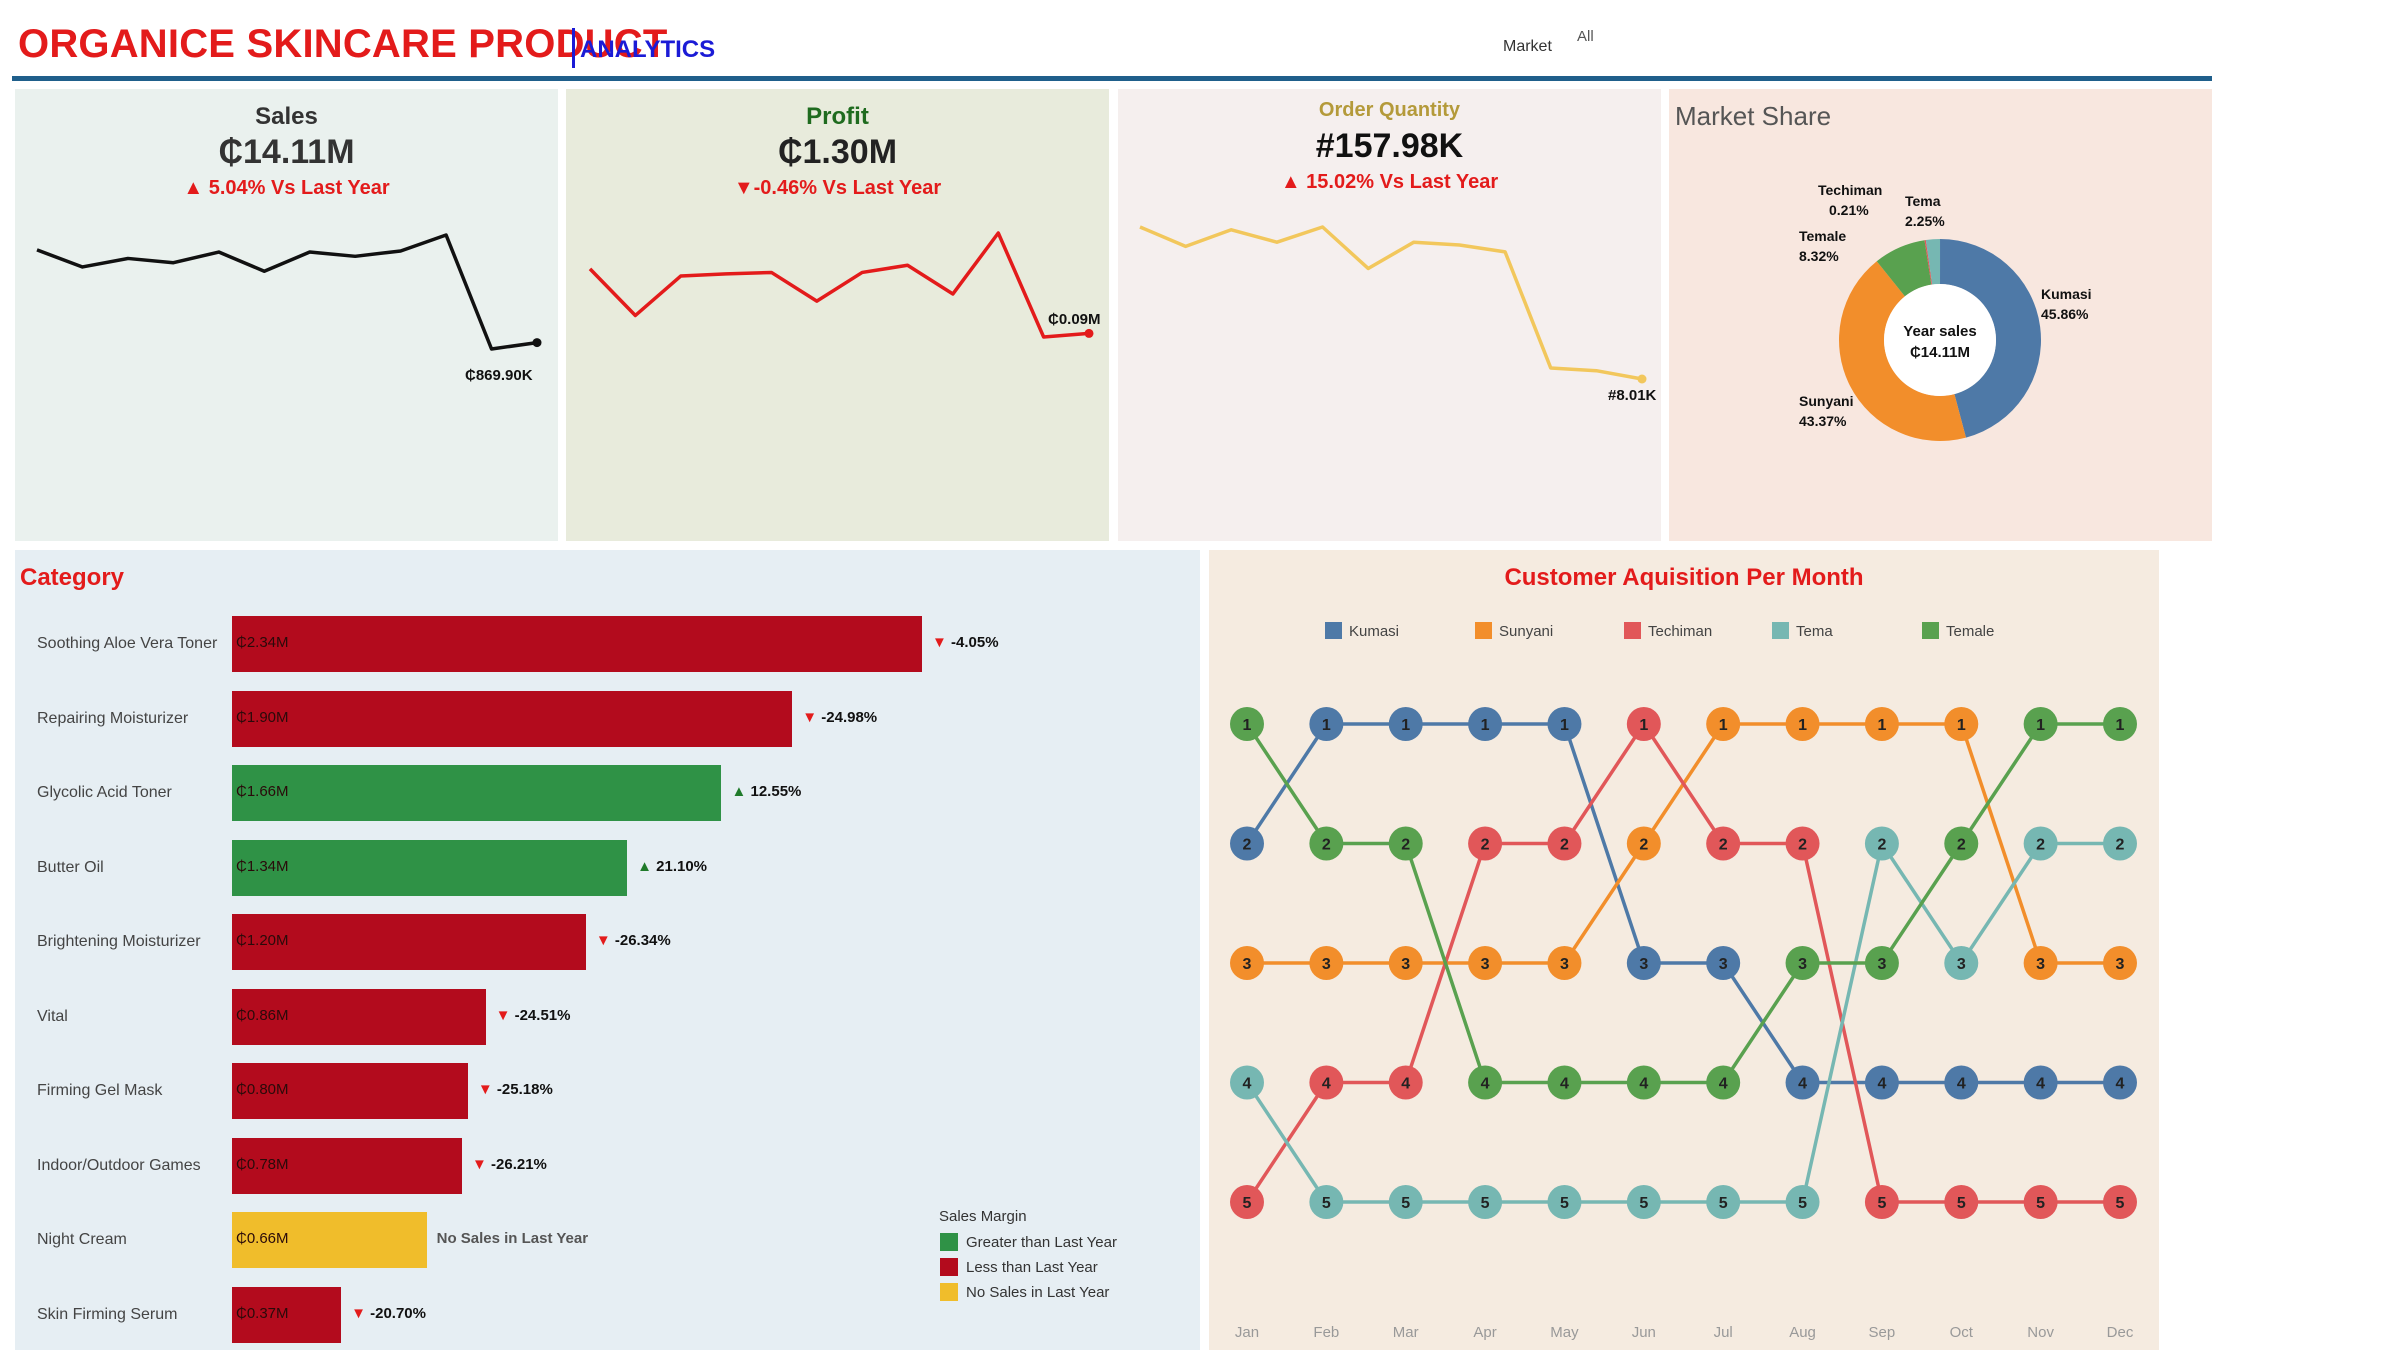 The image size is (2400, 1350). Describe the element at coordinates (1819, 256) in the screenshot. I see `donut-pct-temale: 8.32%` at that location.